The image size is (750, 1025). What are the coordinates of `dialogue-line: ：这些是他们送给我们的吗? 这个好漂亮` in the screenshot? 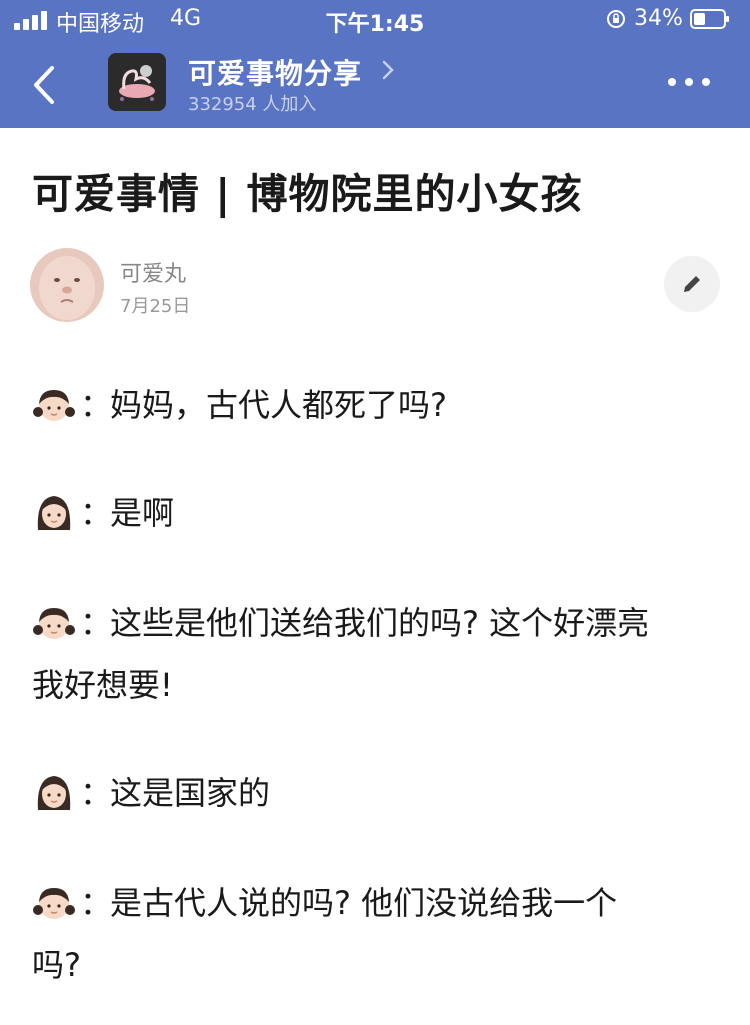 It's located at (377, 623).